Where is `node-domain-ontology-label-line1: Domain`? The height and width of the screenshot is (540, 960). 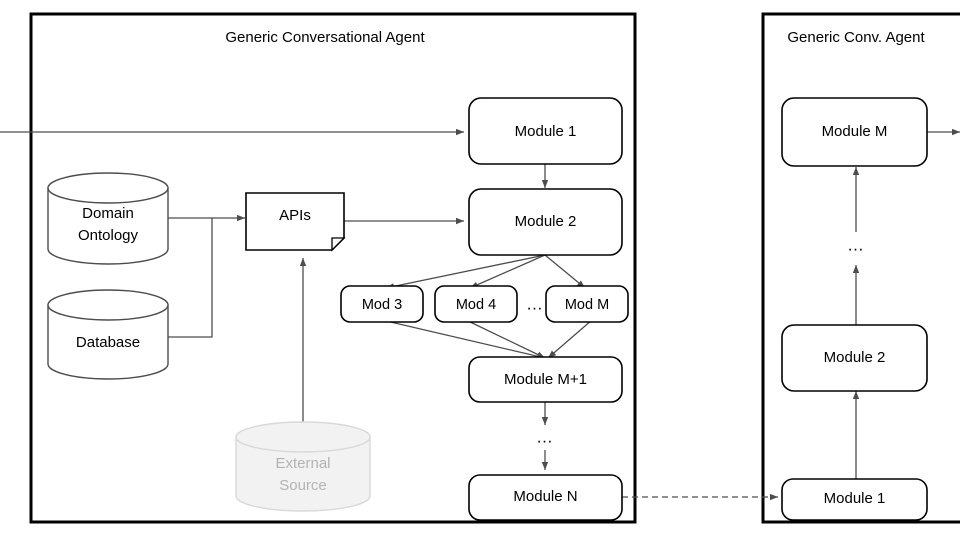
node-domain-ontology-label-line1: Domain is located at coordinates (108, 213).